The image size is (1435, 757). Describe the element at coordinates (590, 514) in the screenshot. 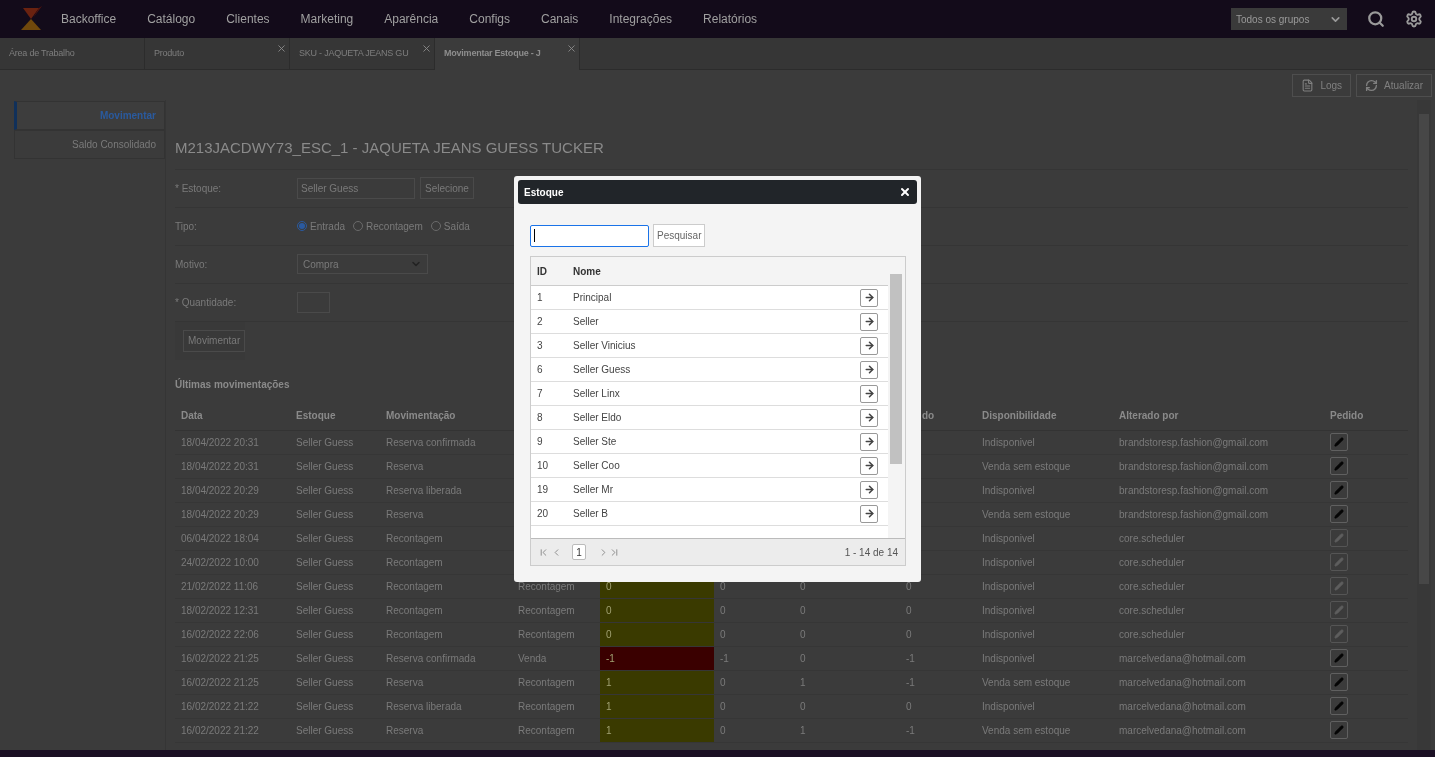

I see `table-cell-text: Seller B` at that location.